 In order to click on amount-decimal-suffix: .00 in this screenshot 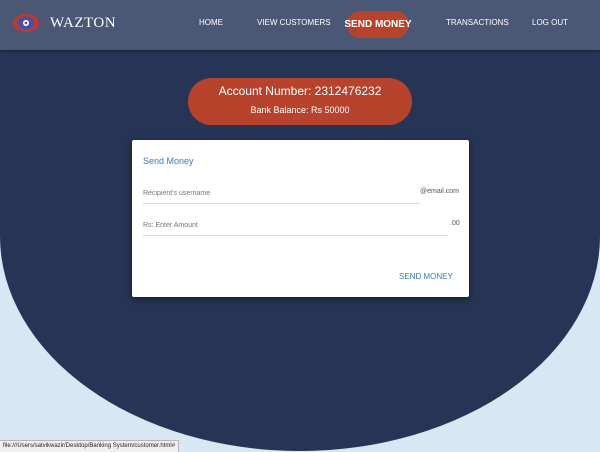, I will do `click(455, 223)`.